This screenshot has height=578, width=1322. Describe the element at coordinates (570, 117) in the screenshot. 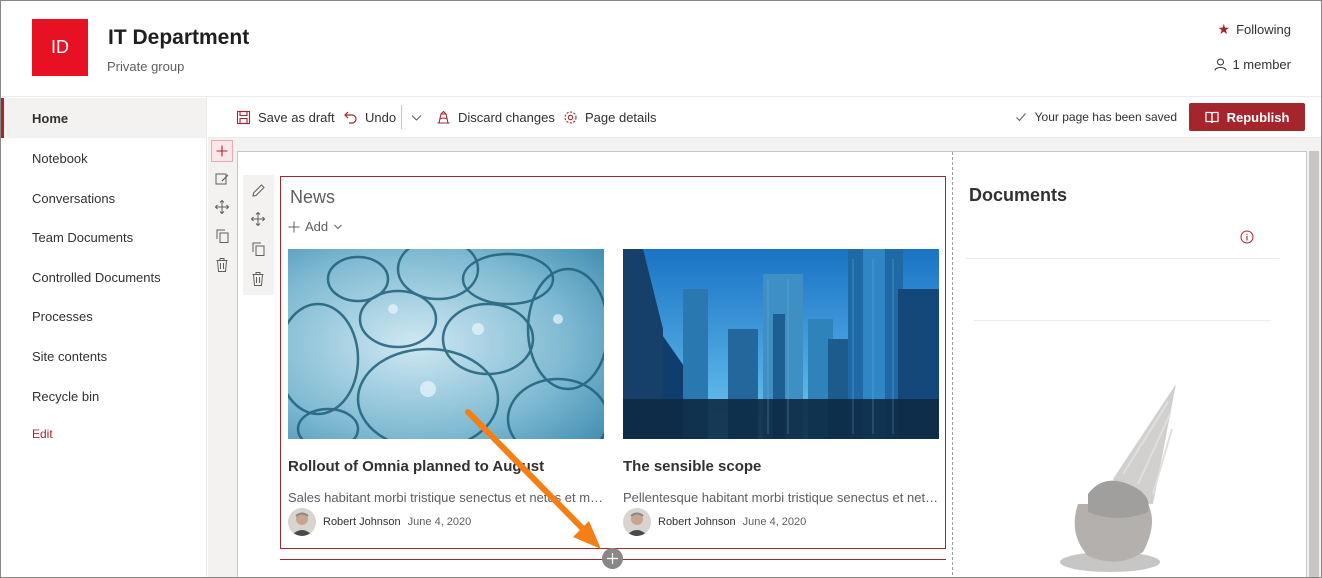

I see `gear-icon` at that location.